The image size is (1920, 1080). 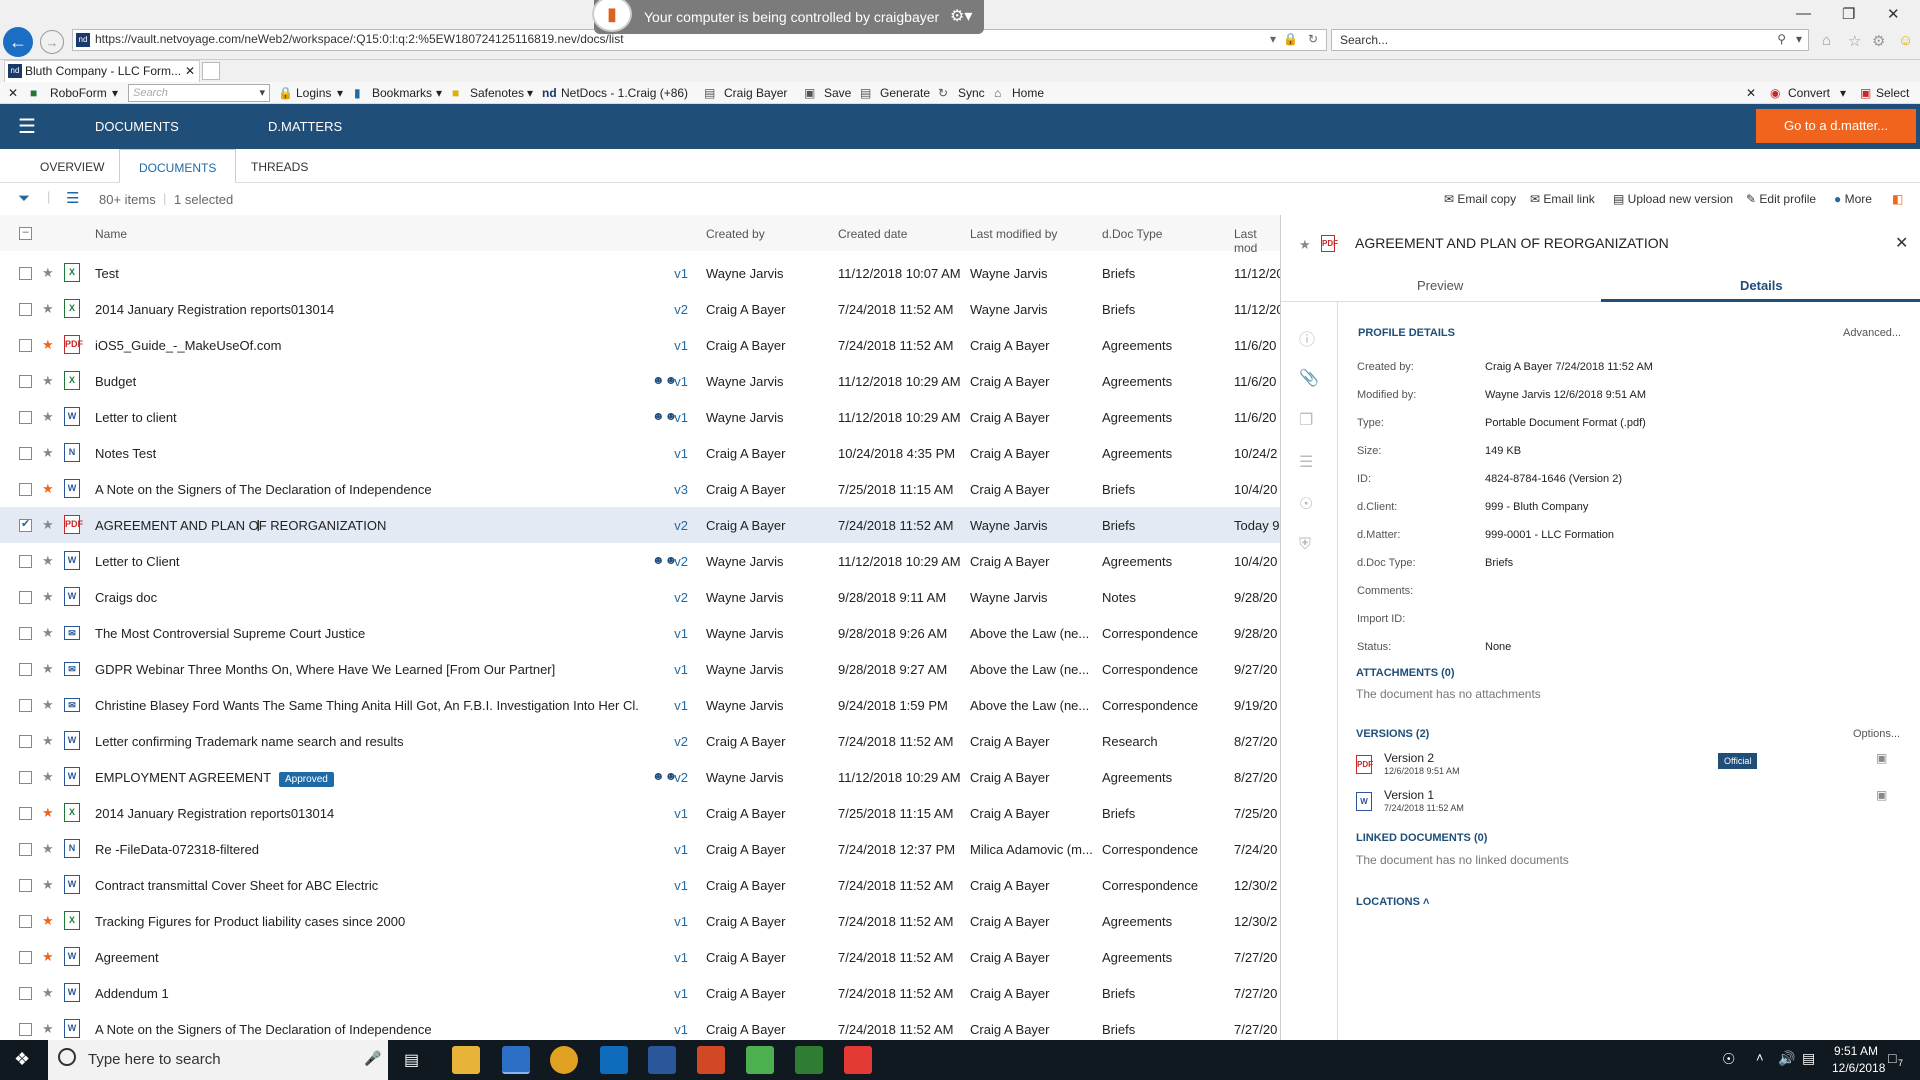 What do you see at coordinates (178, 166) in the screenshot?
I see `tab-documents: DOCUMENTS` at bounding box center [178, 166].